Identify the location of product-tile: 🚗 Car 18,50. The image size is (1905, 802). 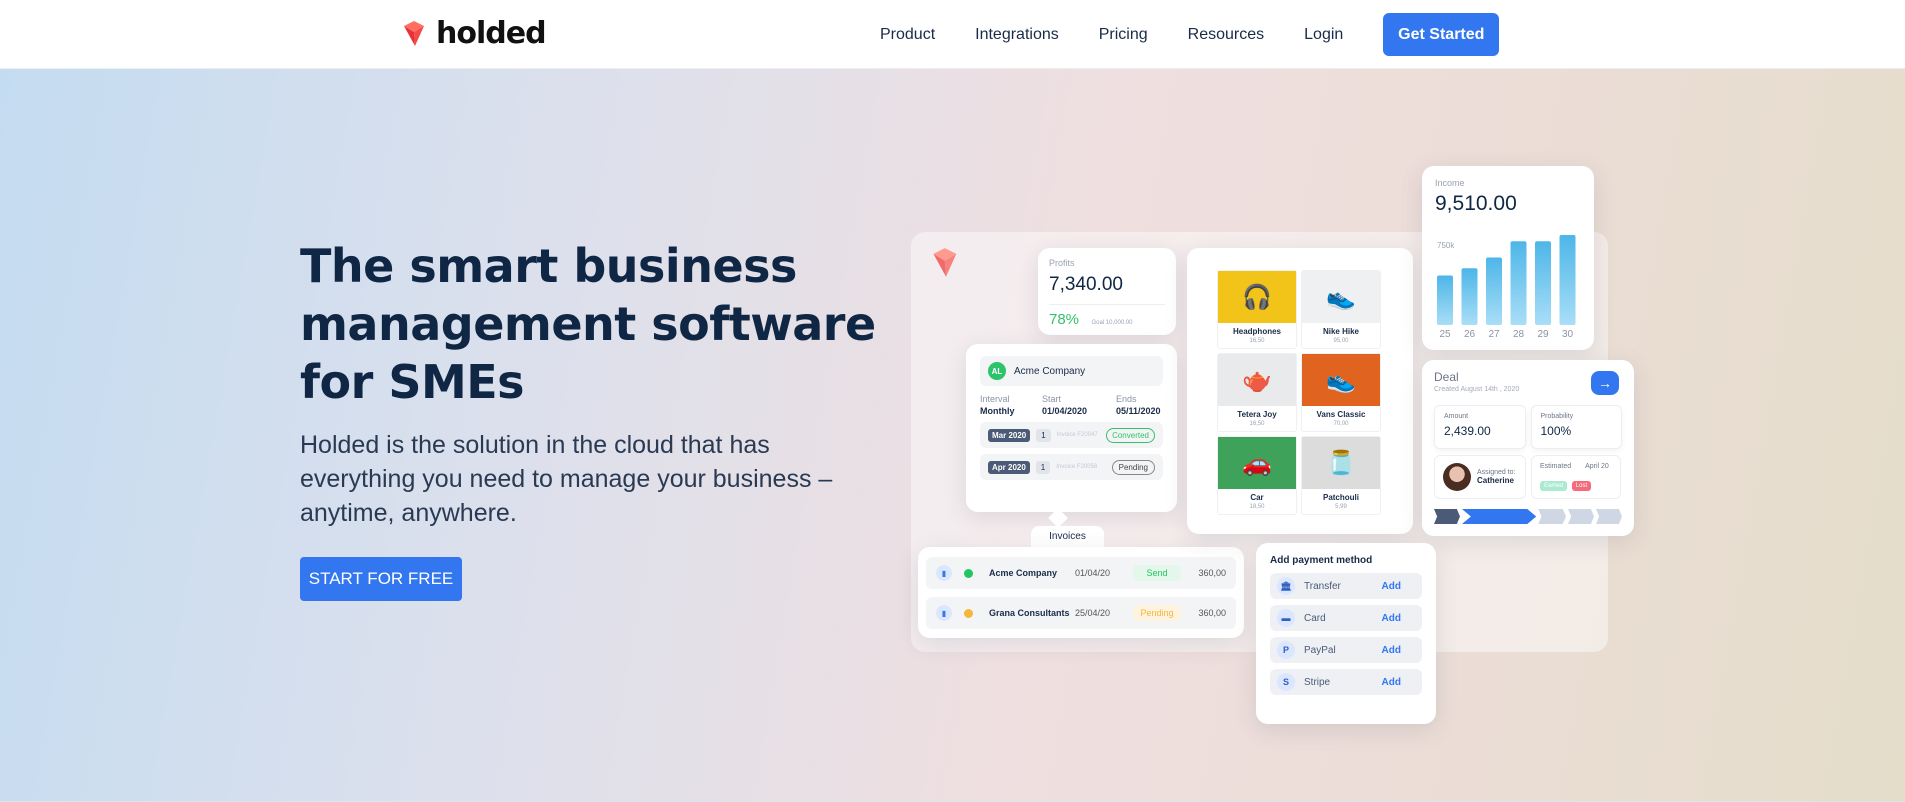
(1257, 475).